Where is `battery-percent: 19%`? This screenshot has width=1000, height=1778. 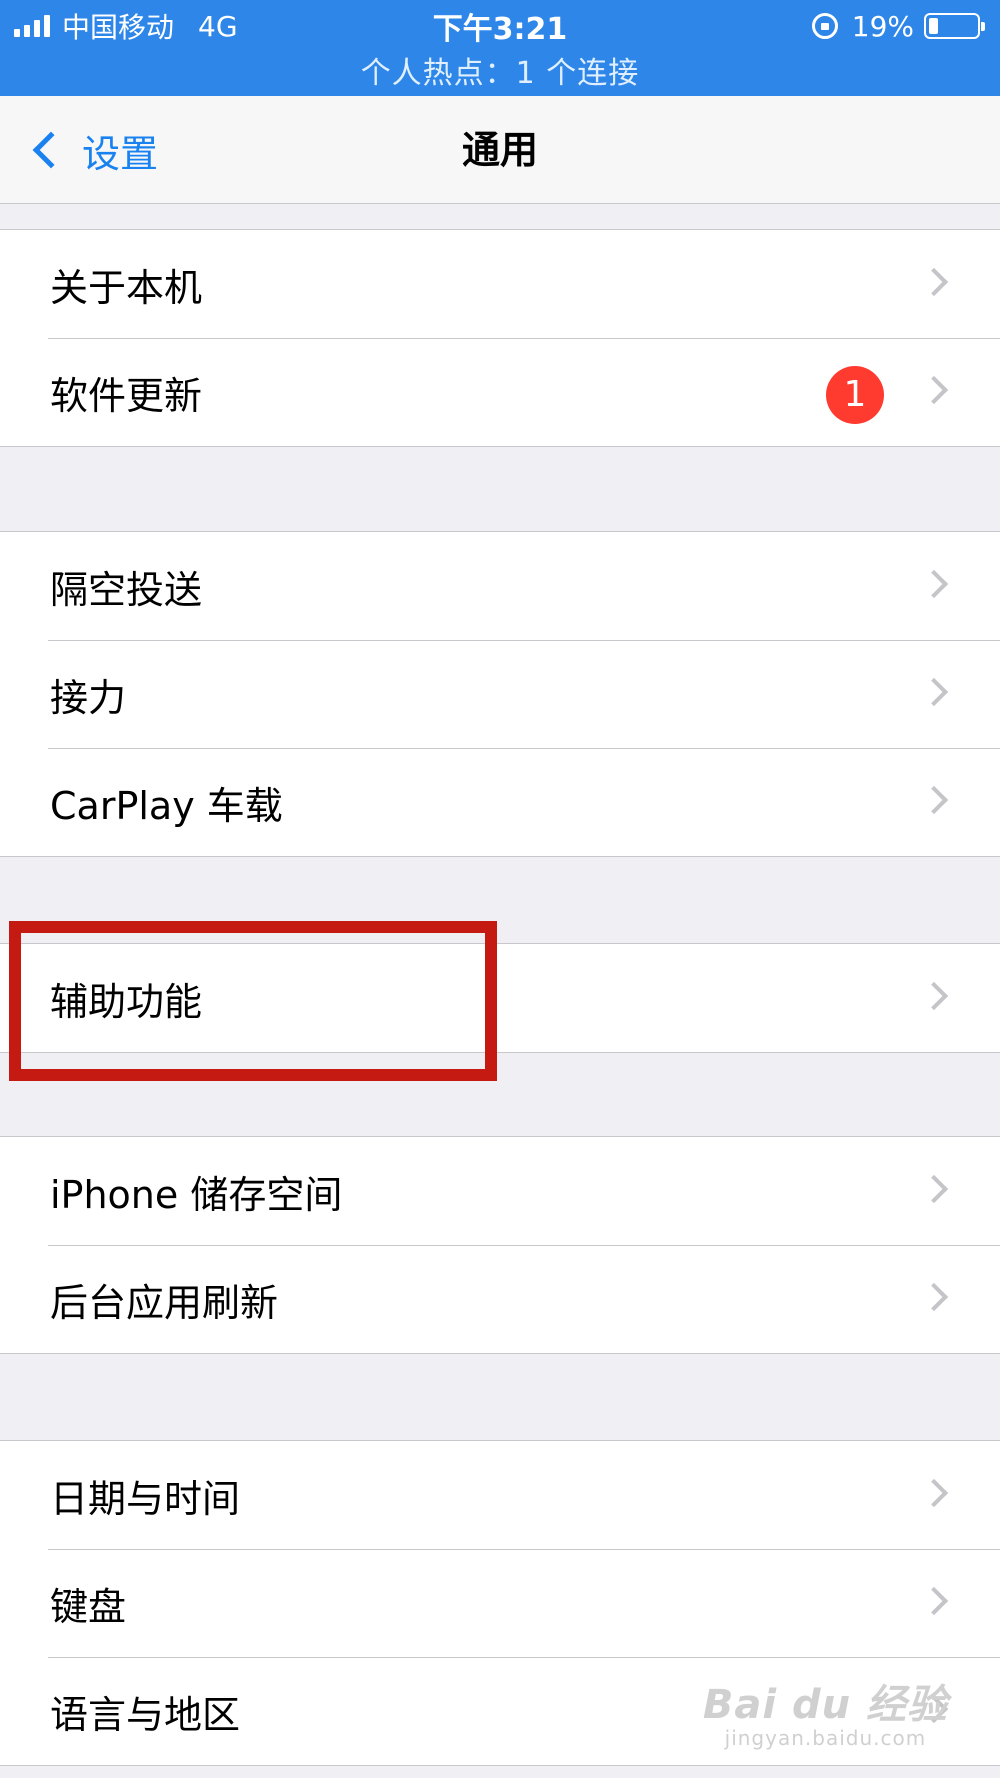
battery-percent: 19% is located at coordinates (882, 26).